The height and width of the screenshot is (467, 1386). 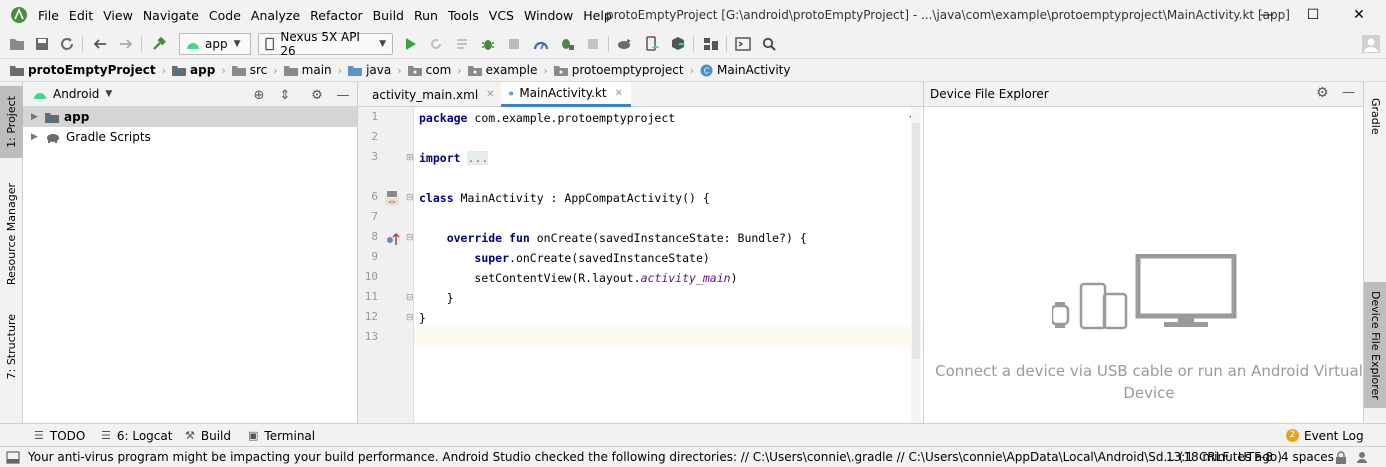 What do you see at coordinates (249, 70) in the screenshot?
I see `breadcrumb-src: src` at bounding box center [249, 70].